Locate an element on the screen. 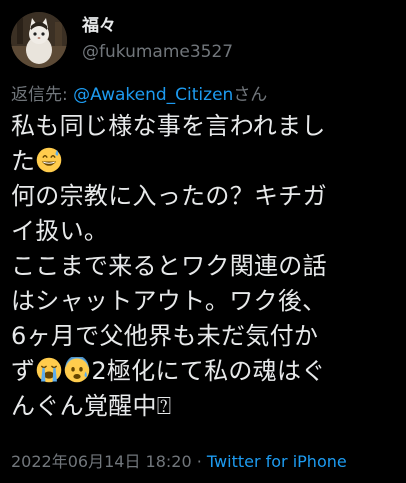 This screenshot has height=483, width=406. tweet-line: はシャットアウト。ワク後、 is located at coordinates (169, 301).